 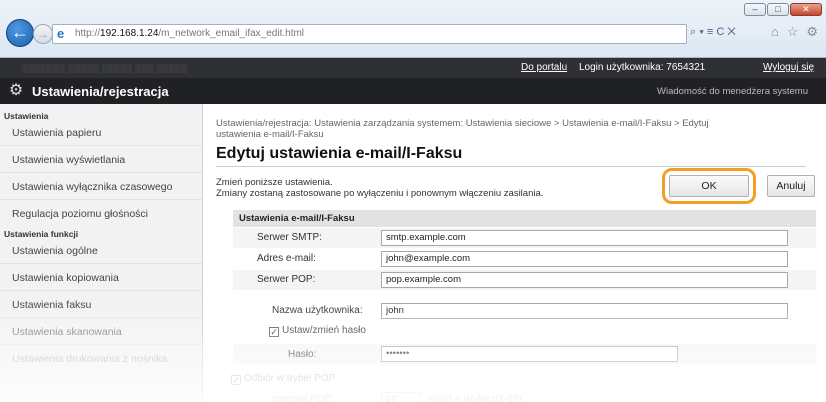 I want to click on pop-interval-input: 10, so click(x=401, y=397).